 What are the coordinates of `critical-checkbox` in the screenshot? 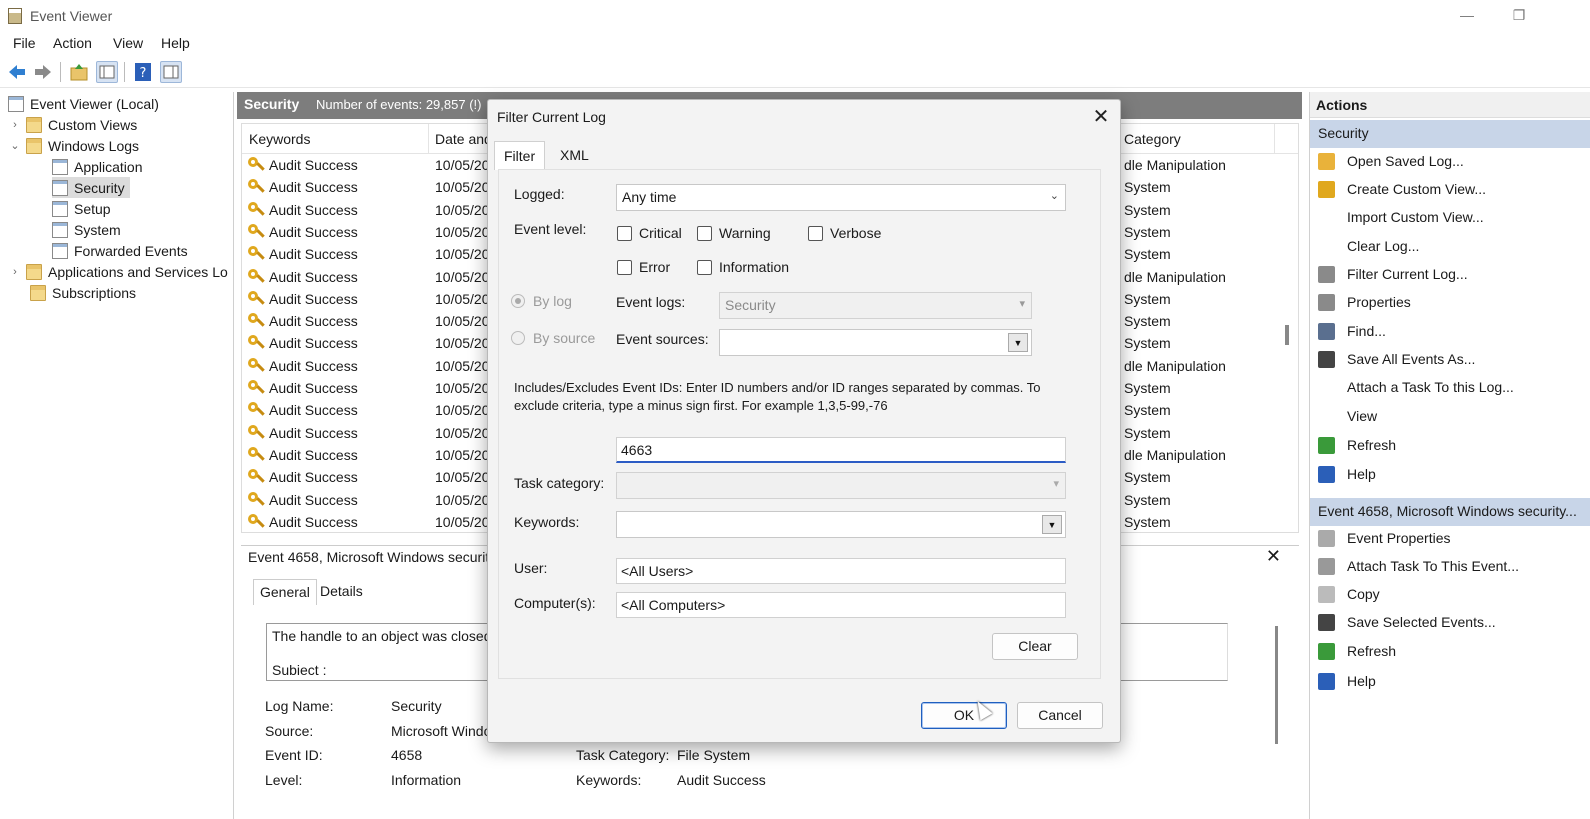 It's located at (624, 233).